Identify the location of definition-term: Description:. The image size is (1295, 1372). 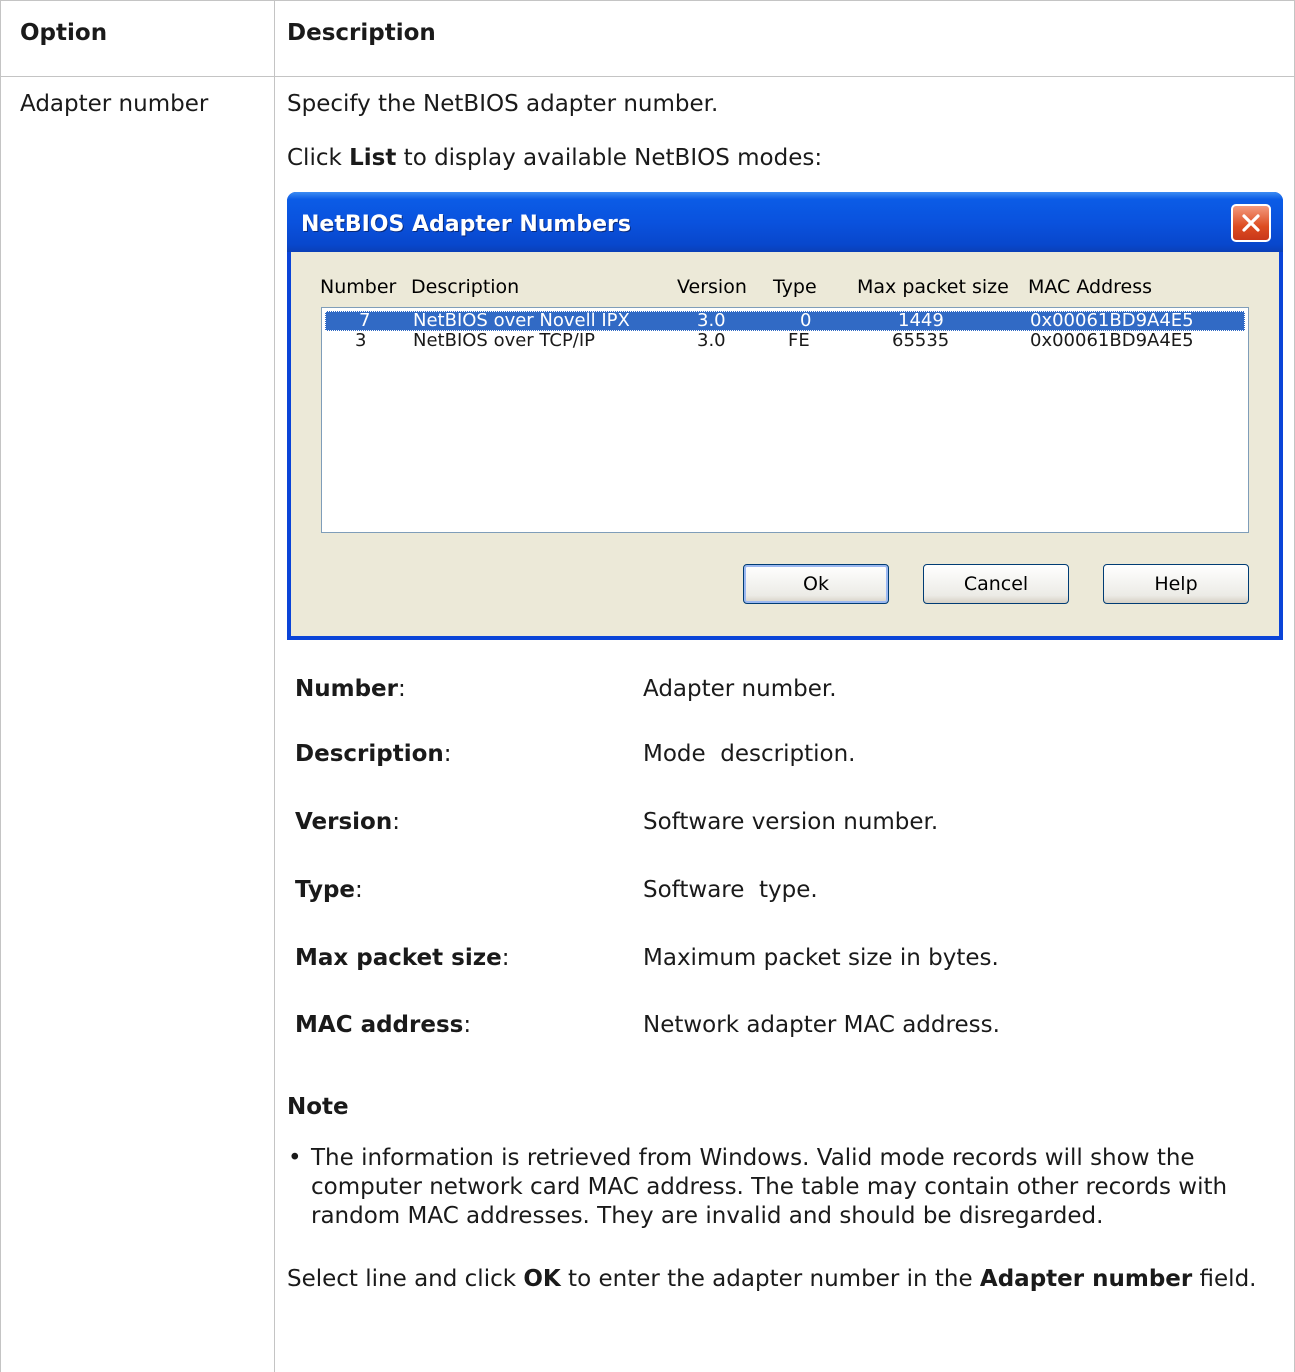
(373, 754).